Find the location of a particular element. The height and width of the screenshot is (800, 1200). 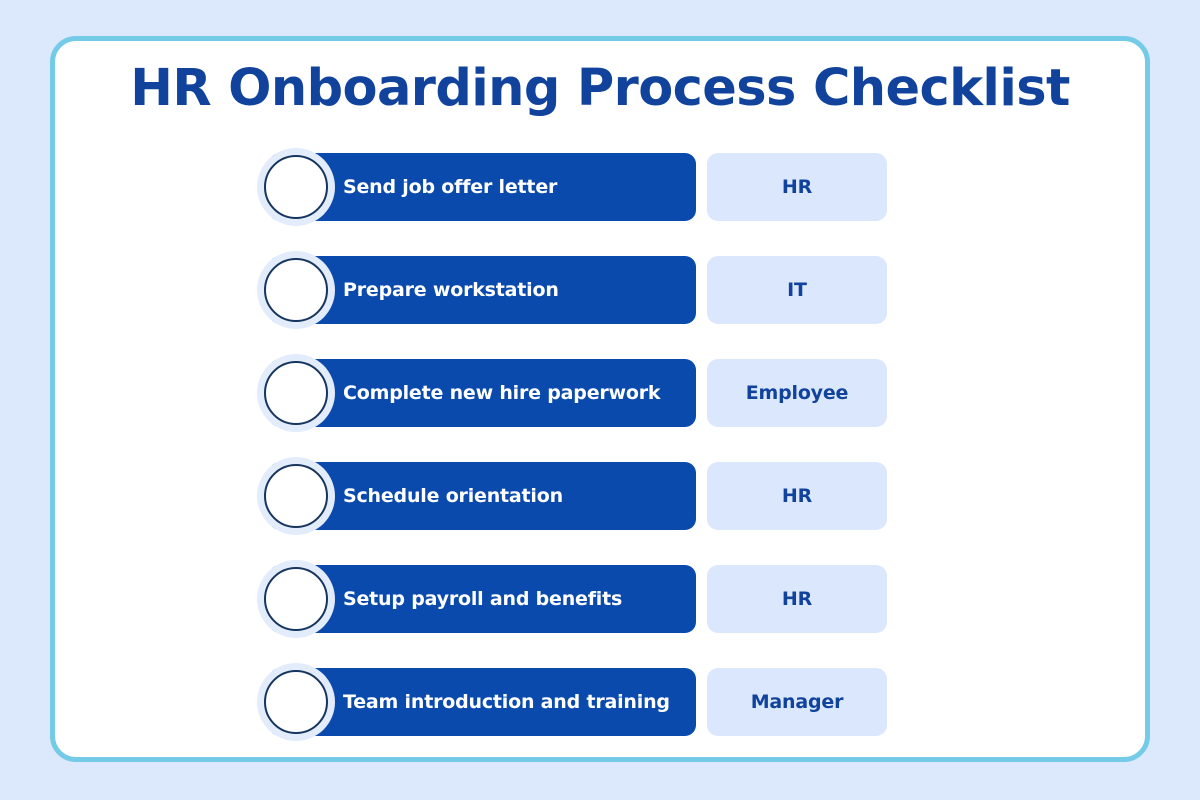

checklist-row: Prepare workstation IT is located at coordinates (600, 290).